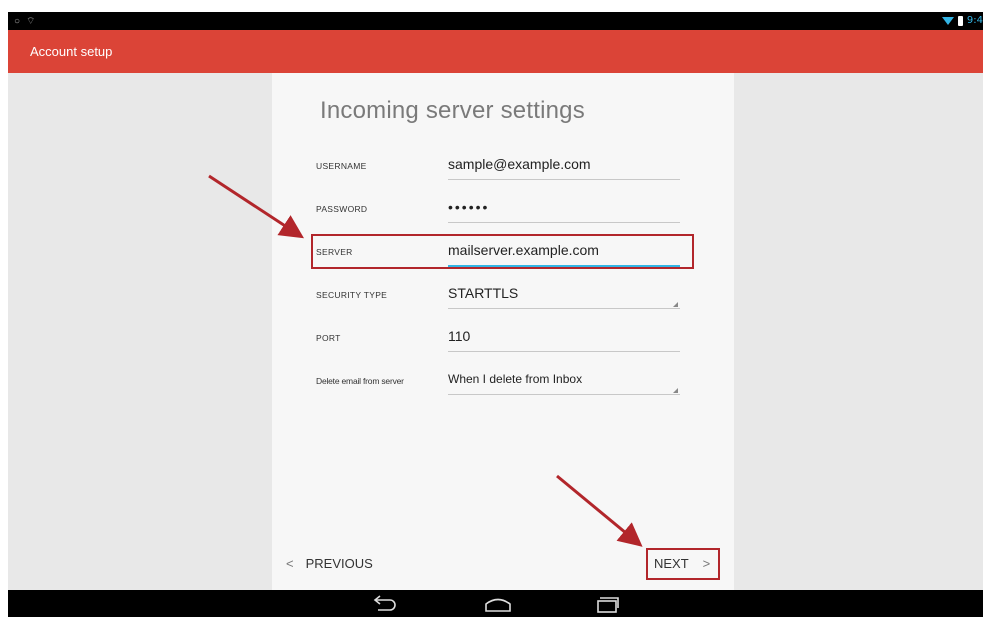 Image resolution: width=983 pixels, height=617 pixels. What do you see at coordinates (503, 210) in the screenshot?
I see `password-row: PASSWORD ••••••` at bounding box center [503, 210].